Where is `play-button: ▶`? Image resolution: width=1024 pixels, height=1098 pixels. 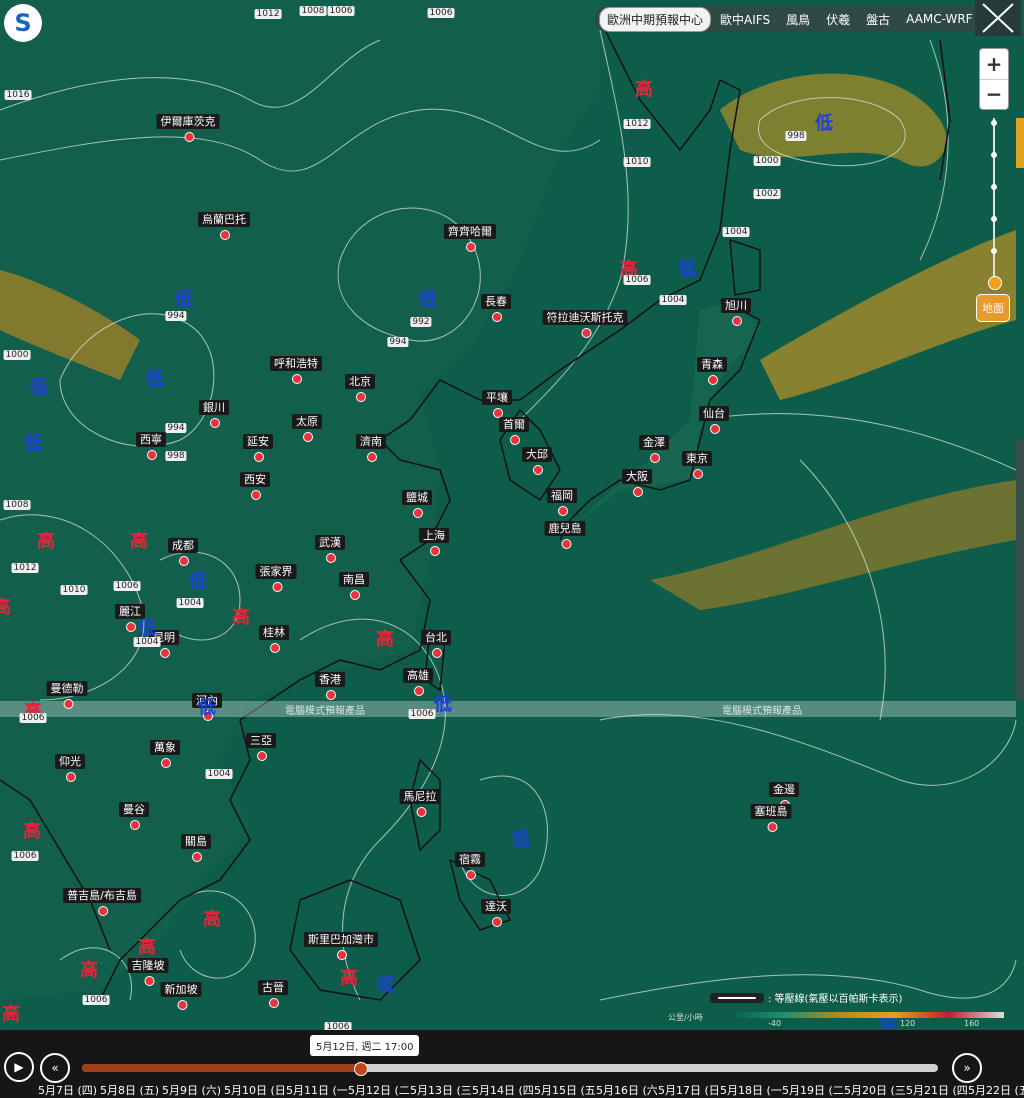 play-button: ▶ is located at coordinates (19, 1067).